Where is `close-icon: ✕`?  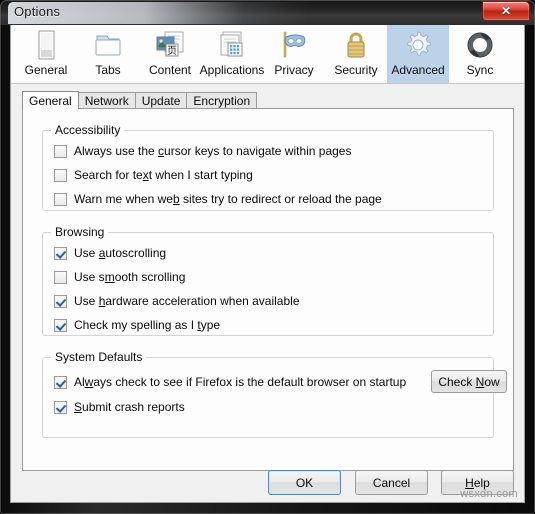
close-icon: ✕ is located at coordinates (506, 11).